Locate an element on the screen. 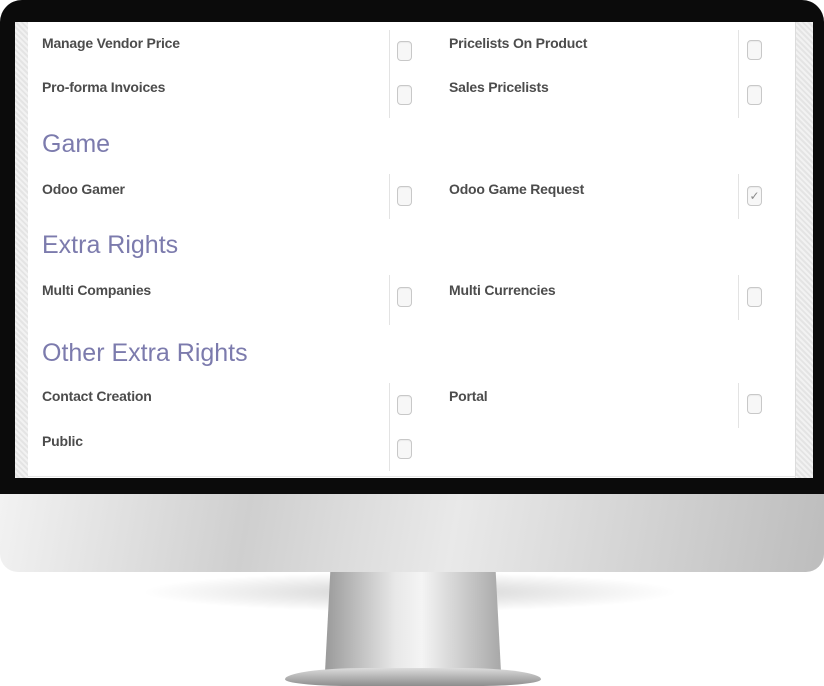  checkbox-odoo-gamer is located at coordinates (404, 196).